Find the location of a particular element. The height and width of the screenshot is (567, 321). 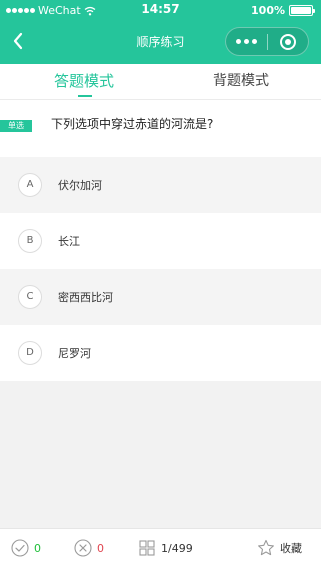

answer-sheet-button: 1/499 is located at coordinates (165, 548).